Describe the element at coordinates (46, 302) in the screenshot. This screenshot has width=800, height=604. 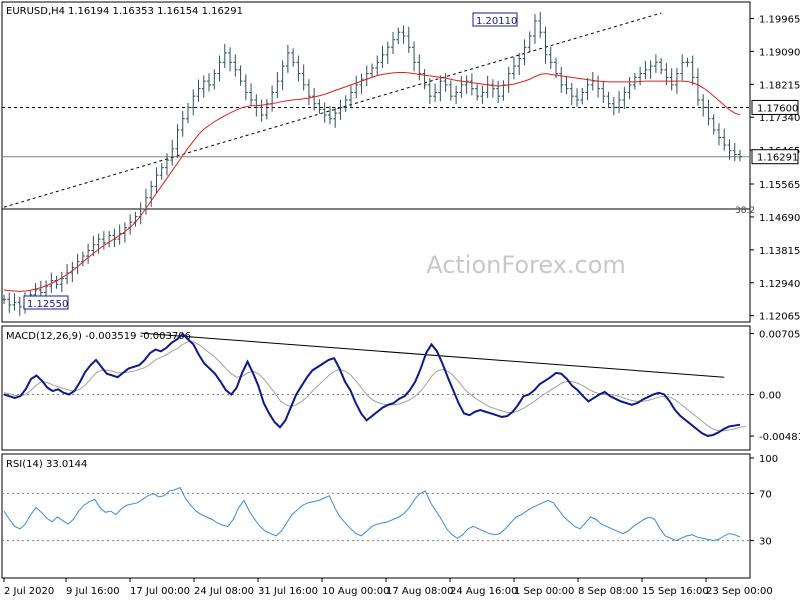
I see `low-annotation: 1.12550` at that location.